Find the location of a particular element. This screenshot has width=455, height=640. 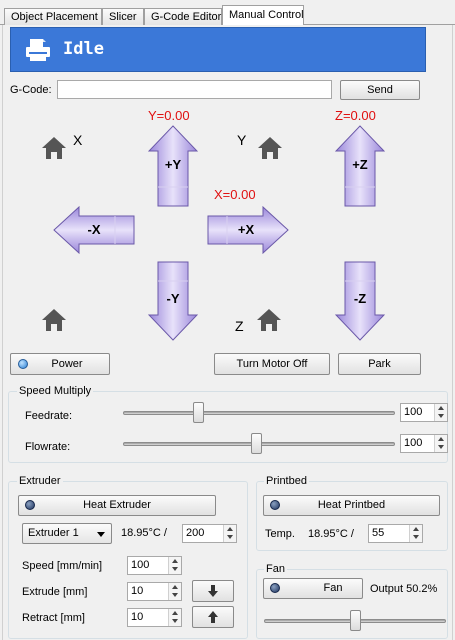

tab-slicer: Slicer is located at coordinates (123, 16).